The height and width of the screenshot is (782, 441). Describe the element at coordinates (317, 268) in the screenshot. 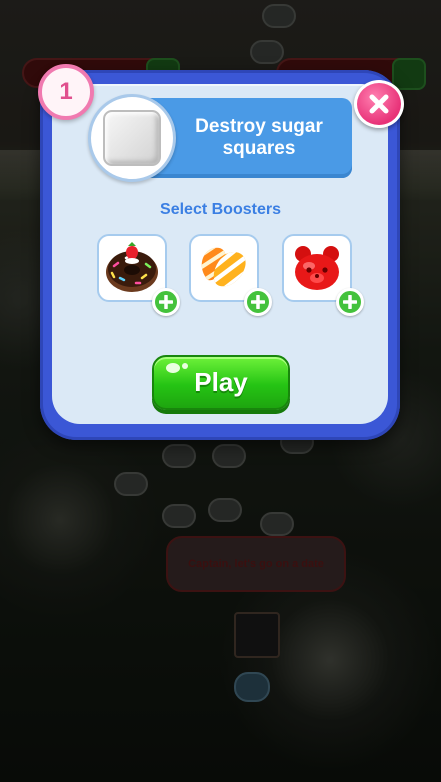

I see `jelly-bear-booster-icon` at that location.